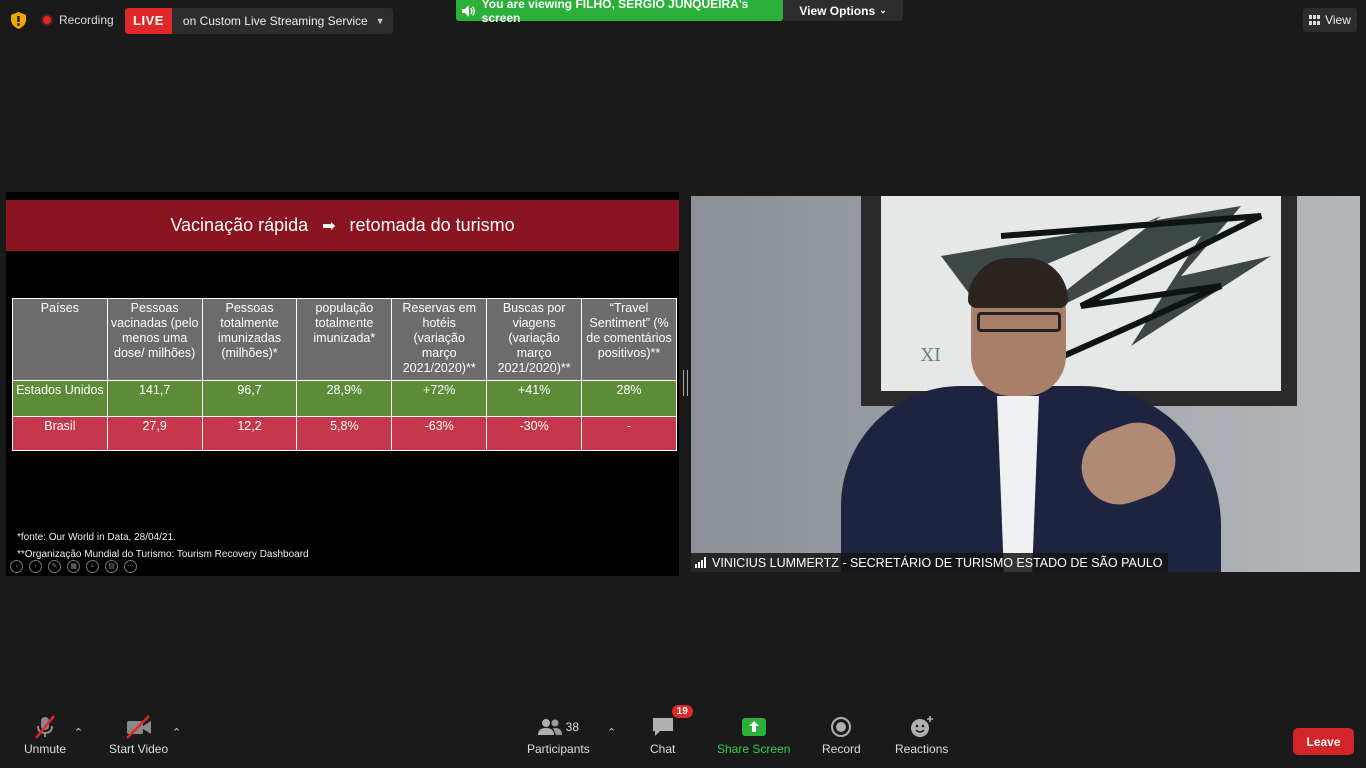 This screenshot has height=768, width=1366. Describe the element at coordinates (139, 749) in the screenshot. I see `start-video-label: Start Video` at that location.